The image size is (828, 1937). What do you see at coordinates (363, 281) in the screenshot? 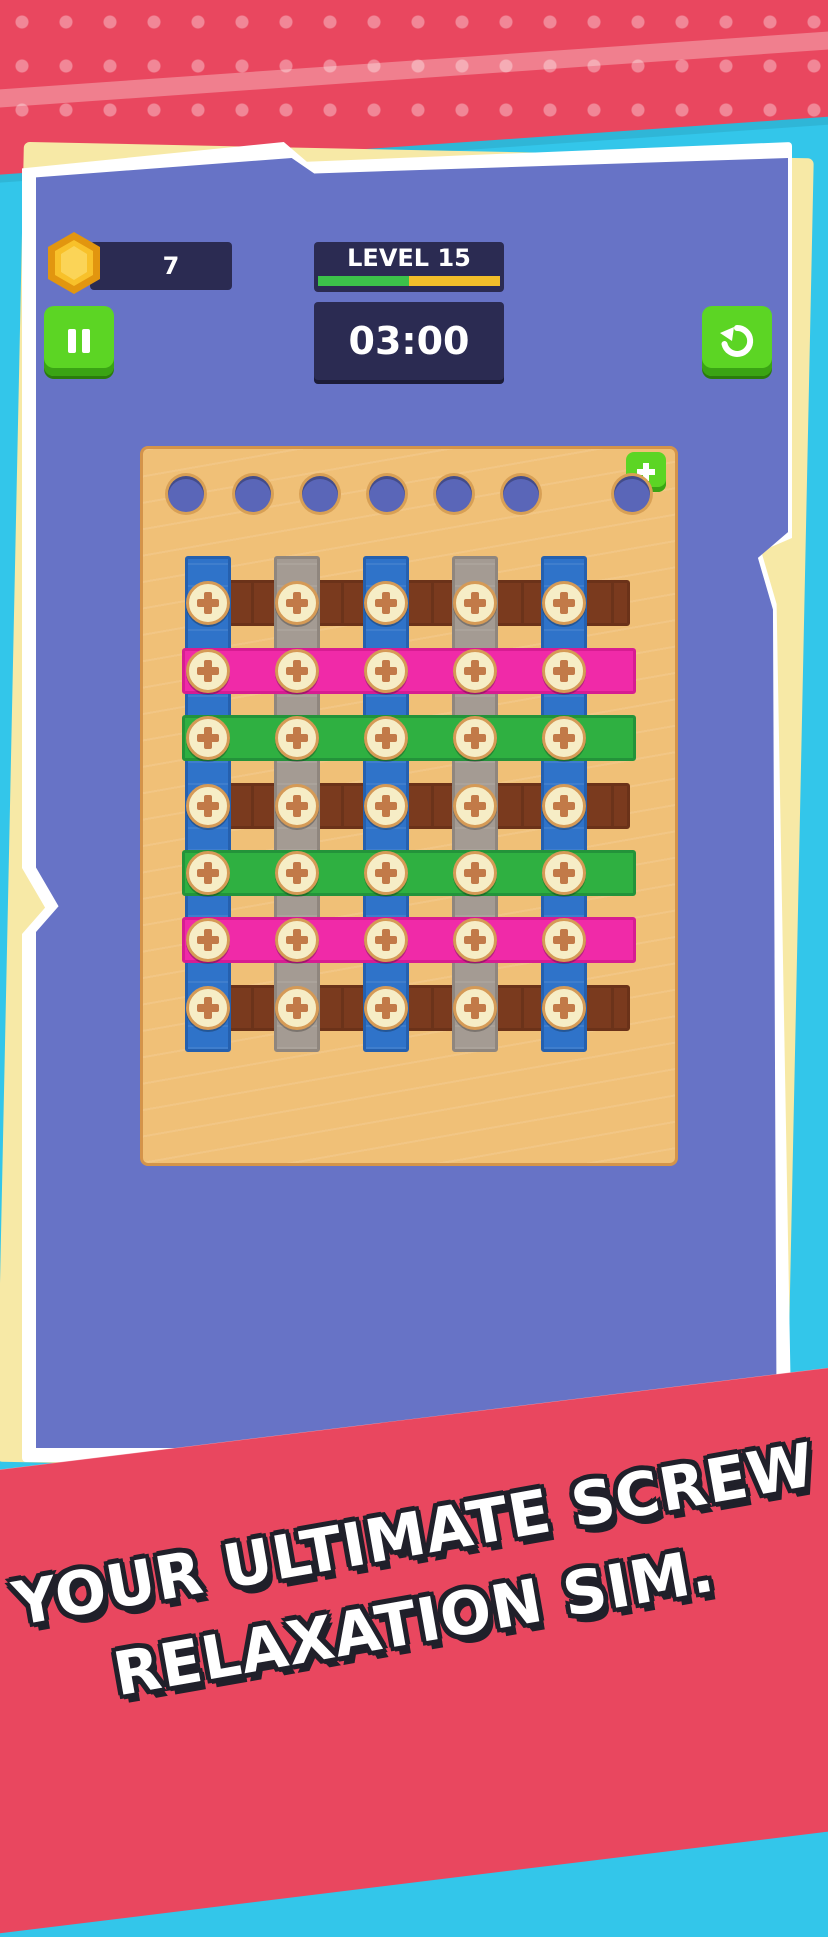
I see `level-progress-fill` at bounding box center [363, 281].